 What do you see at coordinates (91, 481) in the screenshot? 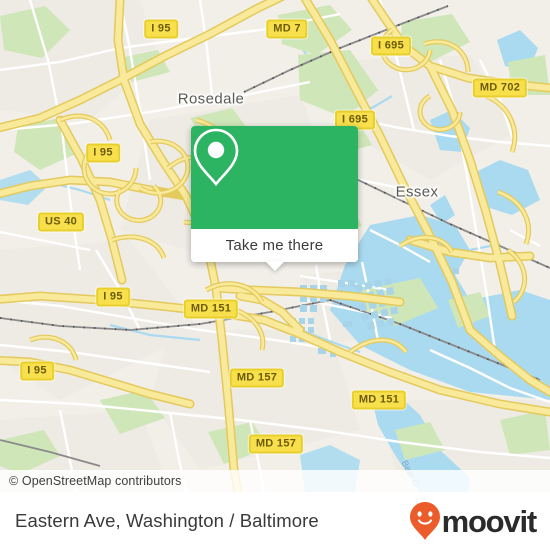
I see `osm-attribution-text: © OpenStreetMap contributors` at bounding box center [91, 481].